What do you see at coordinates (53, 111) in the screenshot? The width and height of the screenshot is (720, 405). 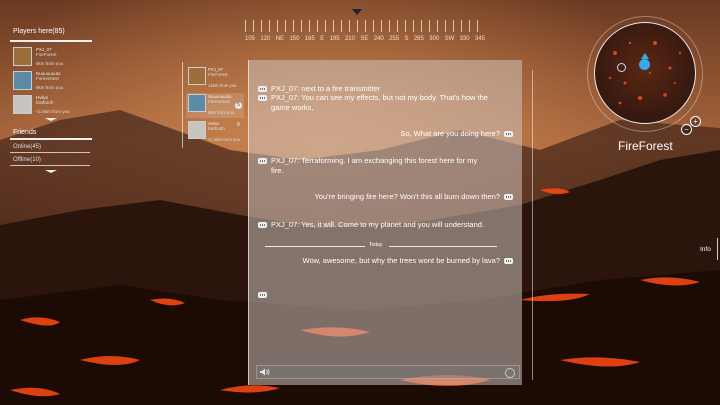 I see `player-distance: <1.5km from you` at bounding box center [53, 111].